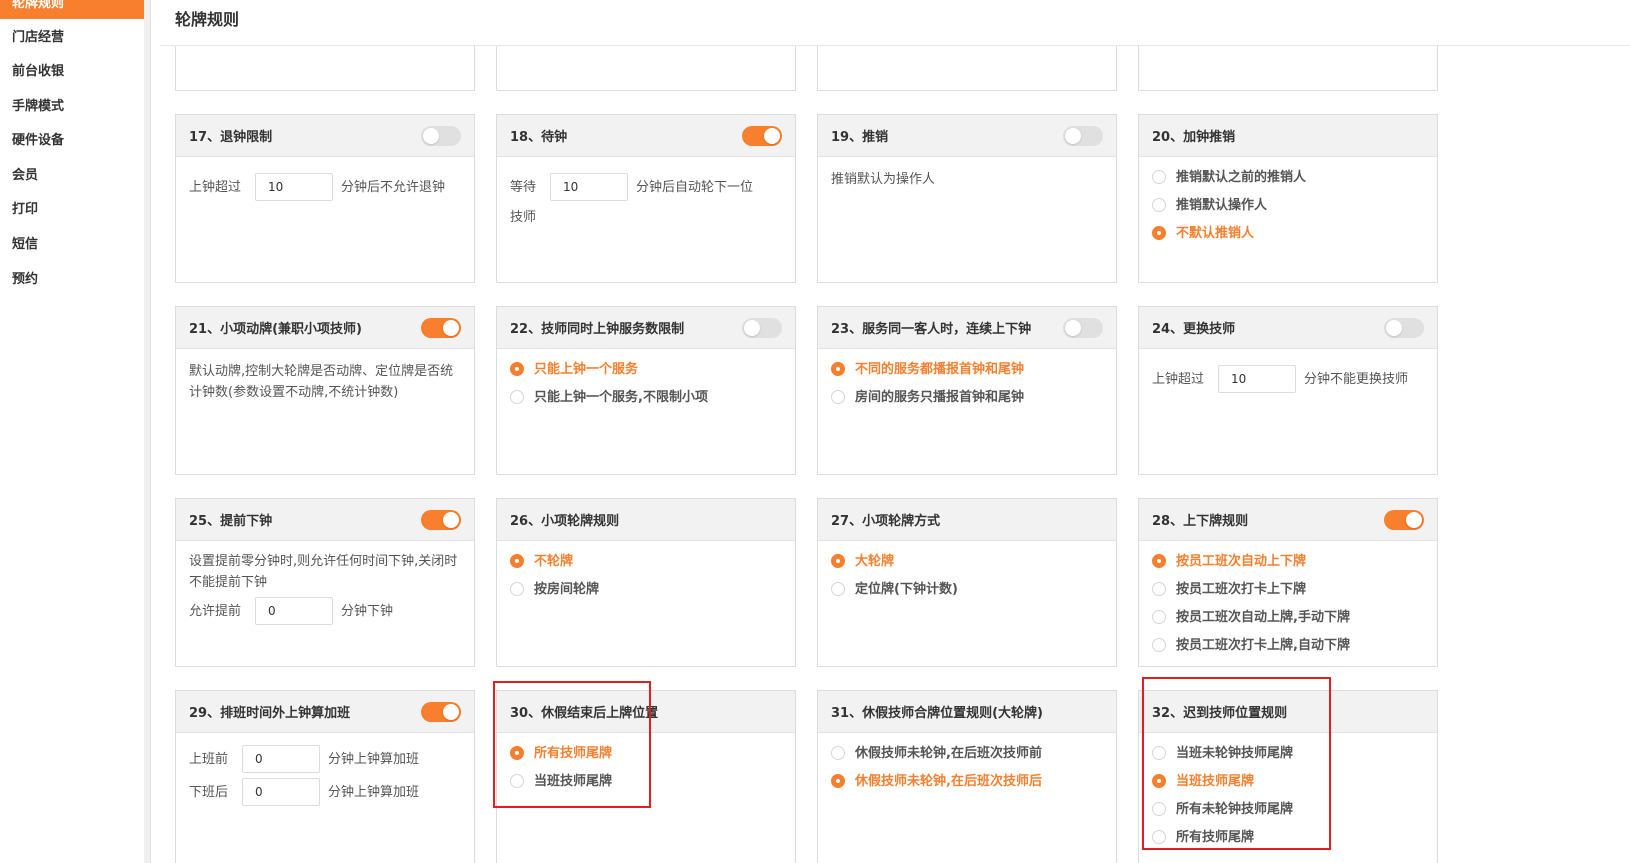 Image resolution: width=1630 pixels, height=863 pixels. Describe the element at coordinates (523, 217) in the screenshot. I see `field-suffix-wrap: 技师` at that location.